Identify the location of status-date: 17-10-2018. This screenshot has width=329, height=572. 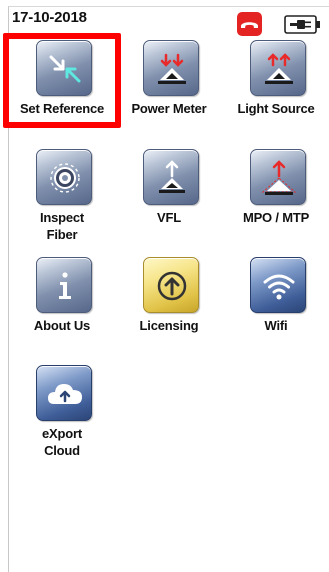
(49, 17).